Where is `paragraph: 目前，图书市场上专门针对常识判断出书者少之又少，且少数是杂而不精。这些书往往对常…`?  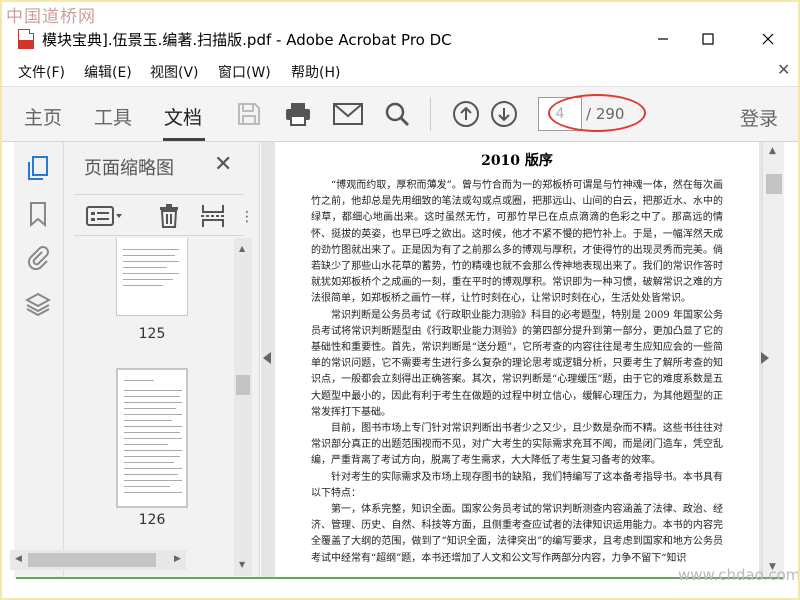
paragraph: 目前，图书市场上专门针对常识判断出书者少之又少，且少数是杂而不精。这些书往往对常… is located at coordinates (517, 445).